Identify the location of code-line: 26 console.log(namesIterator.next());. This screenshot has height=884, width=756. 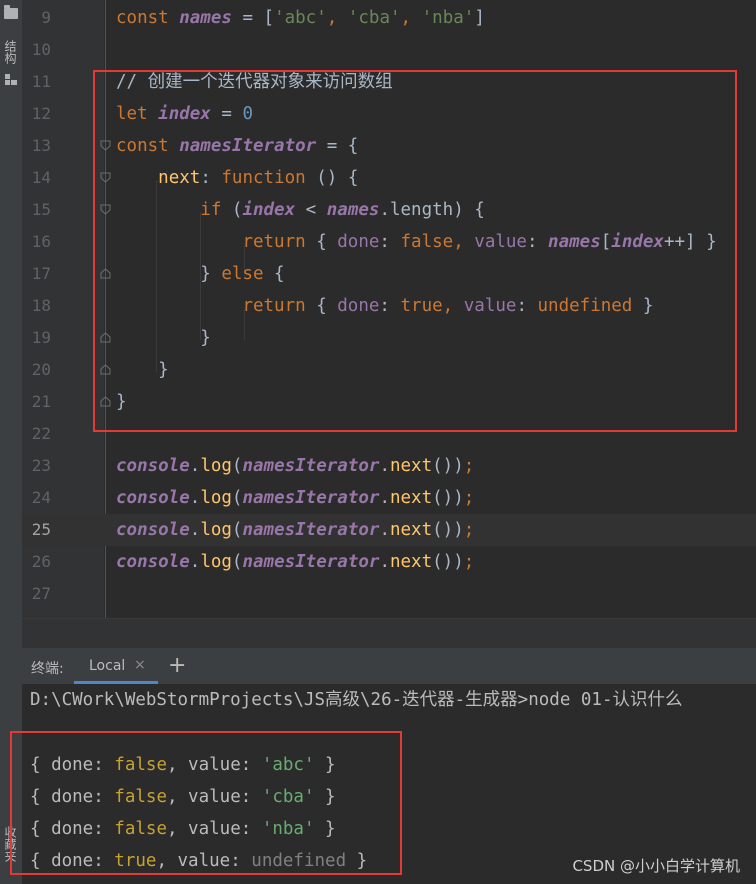
(389, 562).